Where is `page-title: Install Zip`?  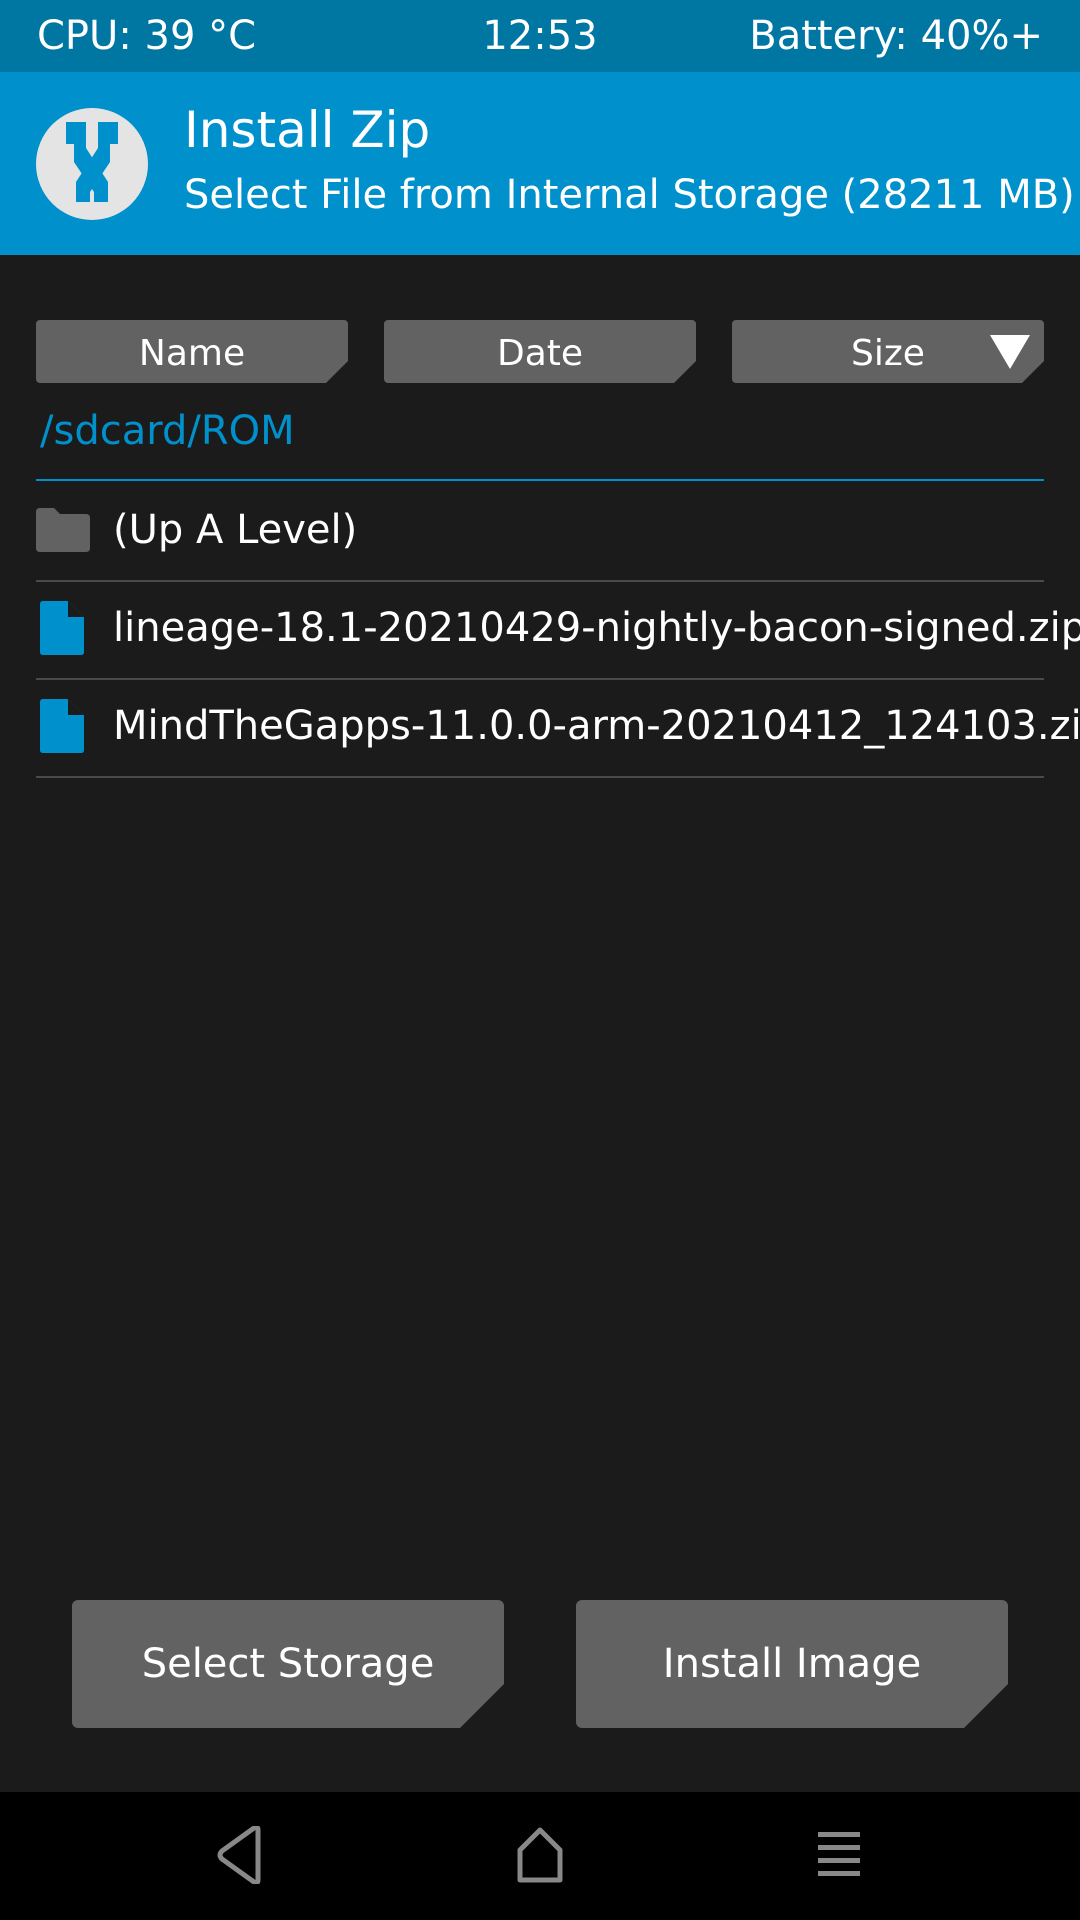
page-title: Install Zip is located at coordinates (307, 130).